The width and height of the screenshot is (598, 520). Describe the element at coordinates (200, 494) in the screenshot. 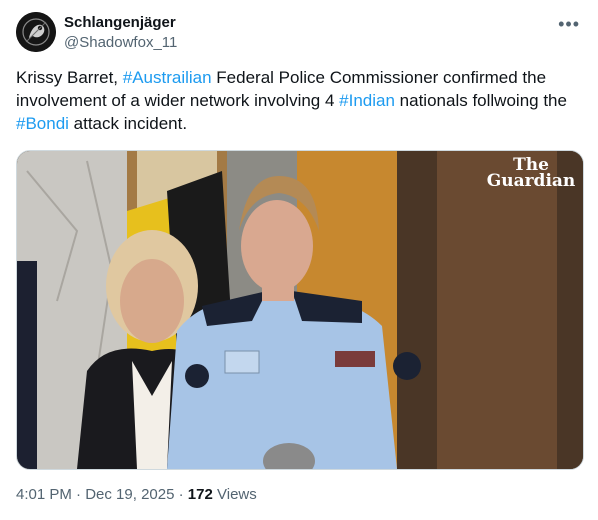

I see `views-count: 172` at that location.